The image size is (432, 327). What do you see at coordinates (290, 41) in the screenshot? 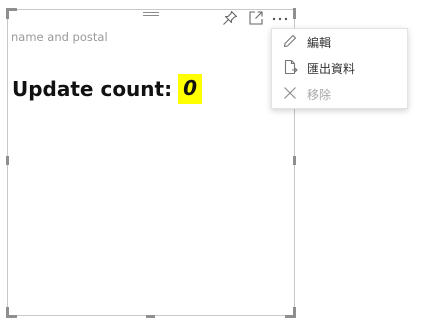
I see `pencil-icon` at bounding box center [290, 41].